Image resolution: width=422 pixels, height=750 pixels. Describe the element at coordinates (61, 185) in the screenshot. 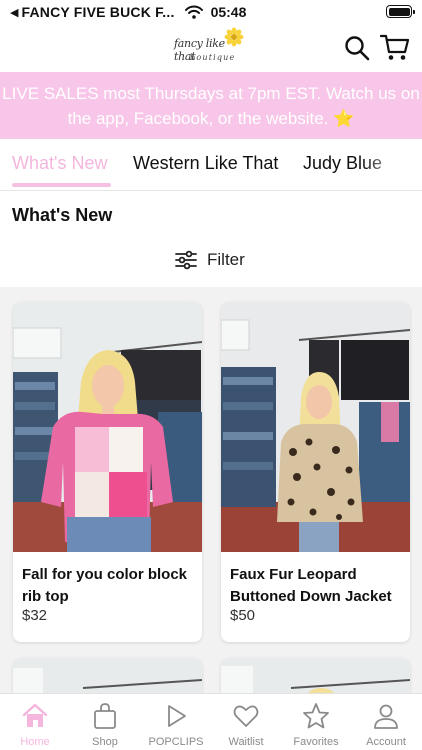

I see `active-tab-indicator` at that location.